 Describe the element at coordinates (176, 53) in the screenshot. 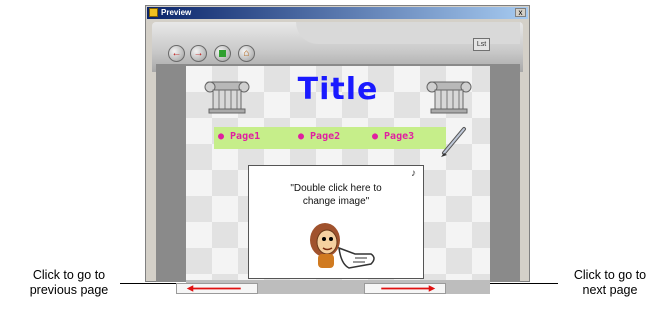

I see `back-button: ←` at that location.